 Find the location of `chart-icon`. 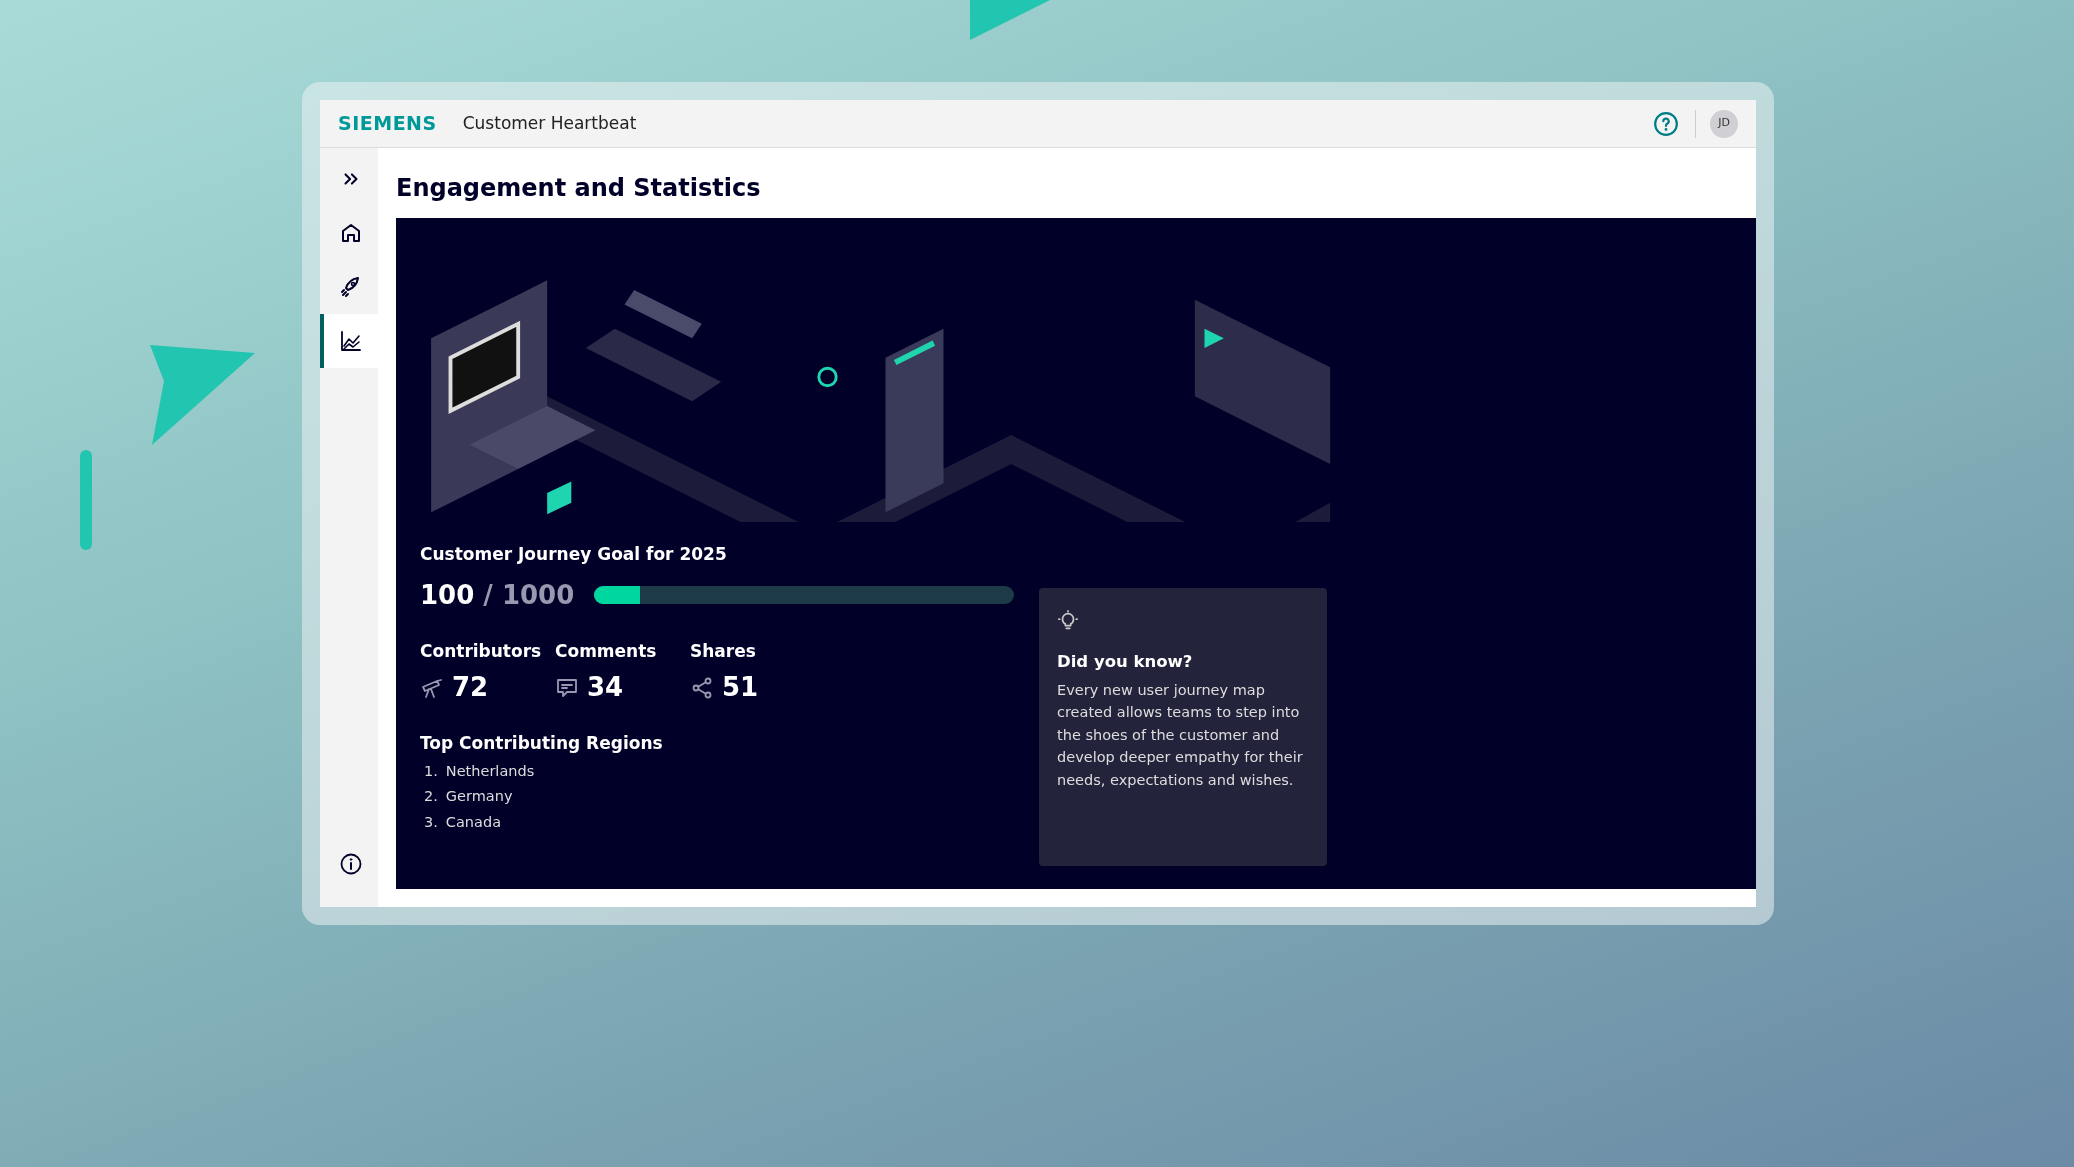

chart-icon is located at coordinates (351, 341).